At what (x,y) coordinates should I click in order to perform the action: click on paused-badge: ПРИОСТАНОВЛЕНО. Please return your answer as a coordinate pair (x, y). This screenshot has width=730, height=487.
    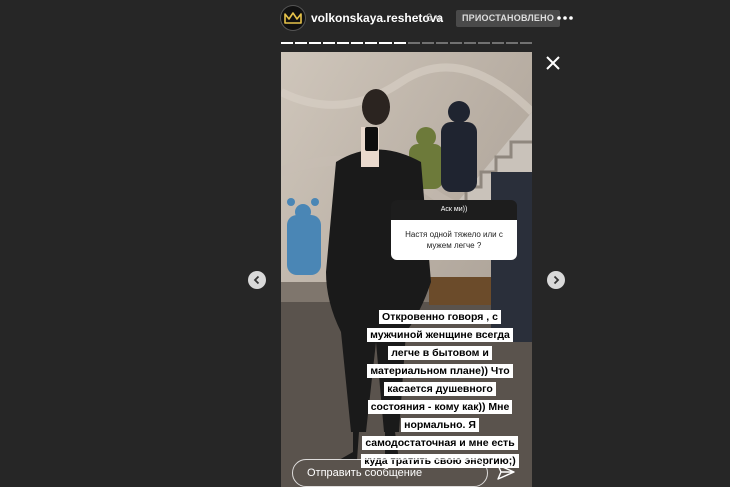
    Looking at the image, I should click on (508, 18).